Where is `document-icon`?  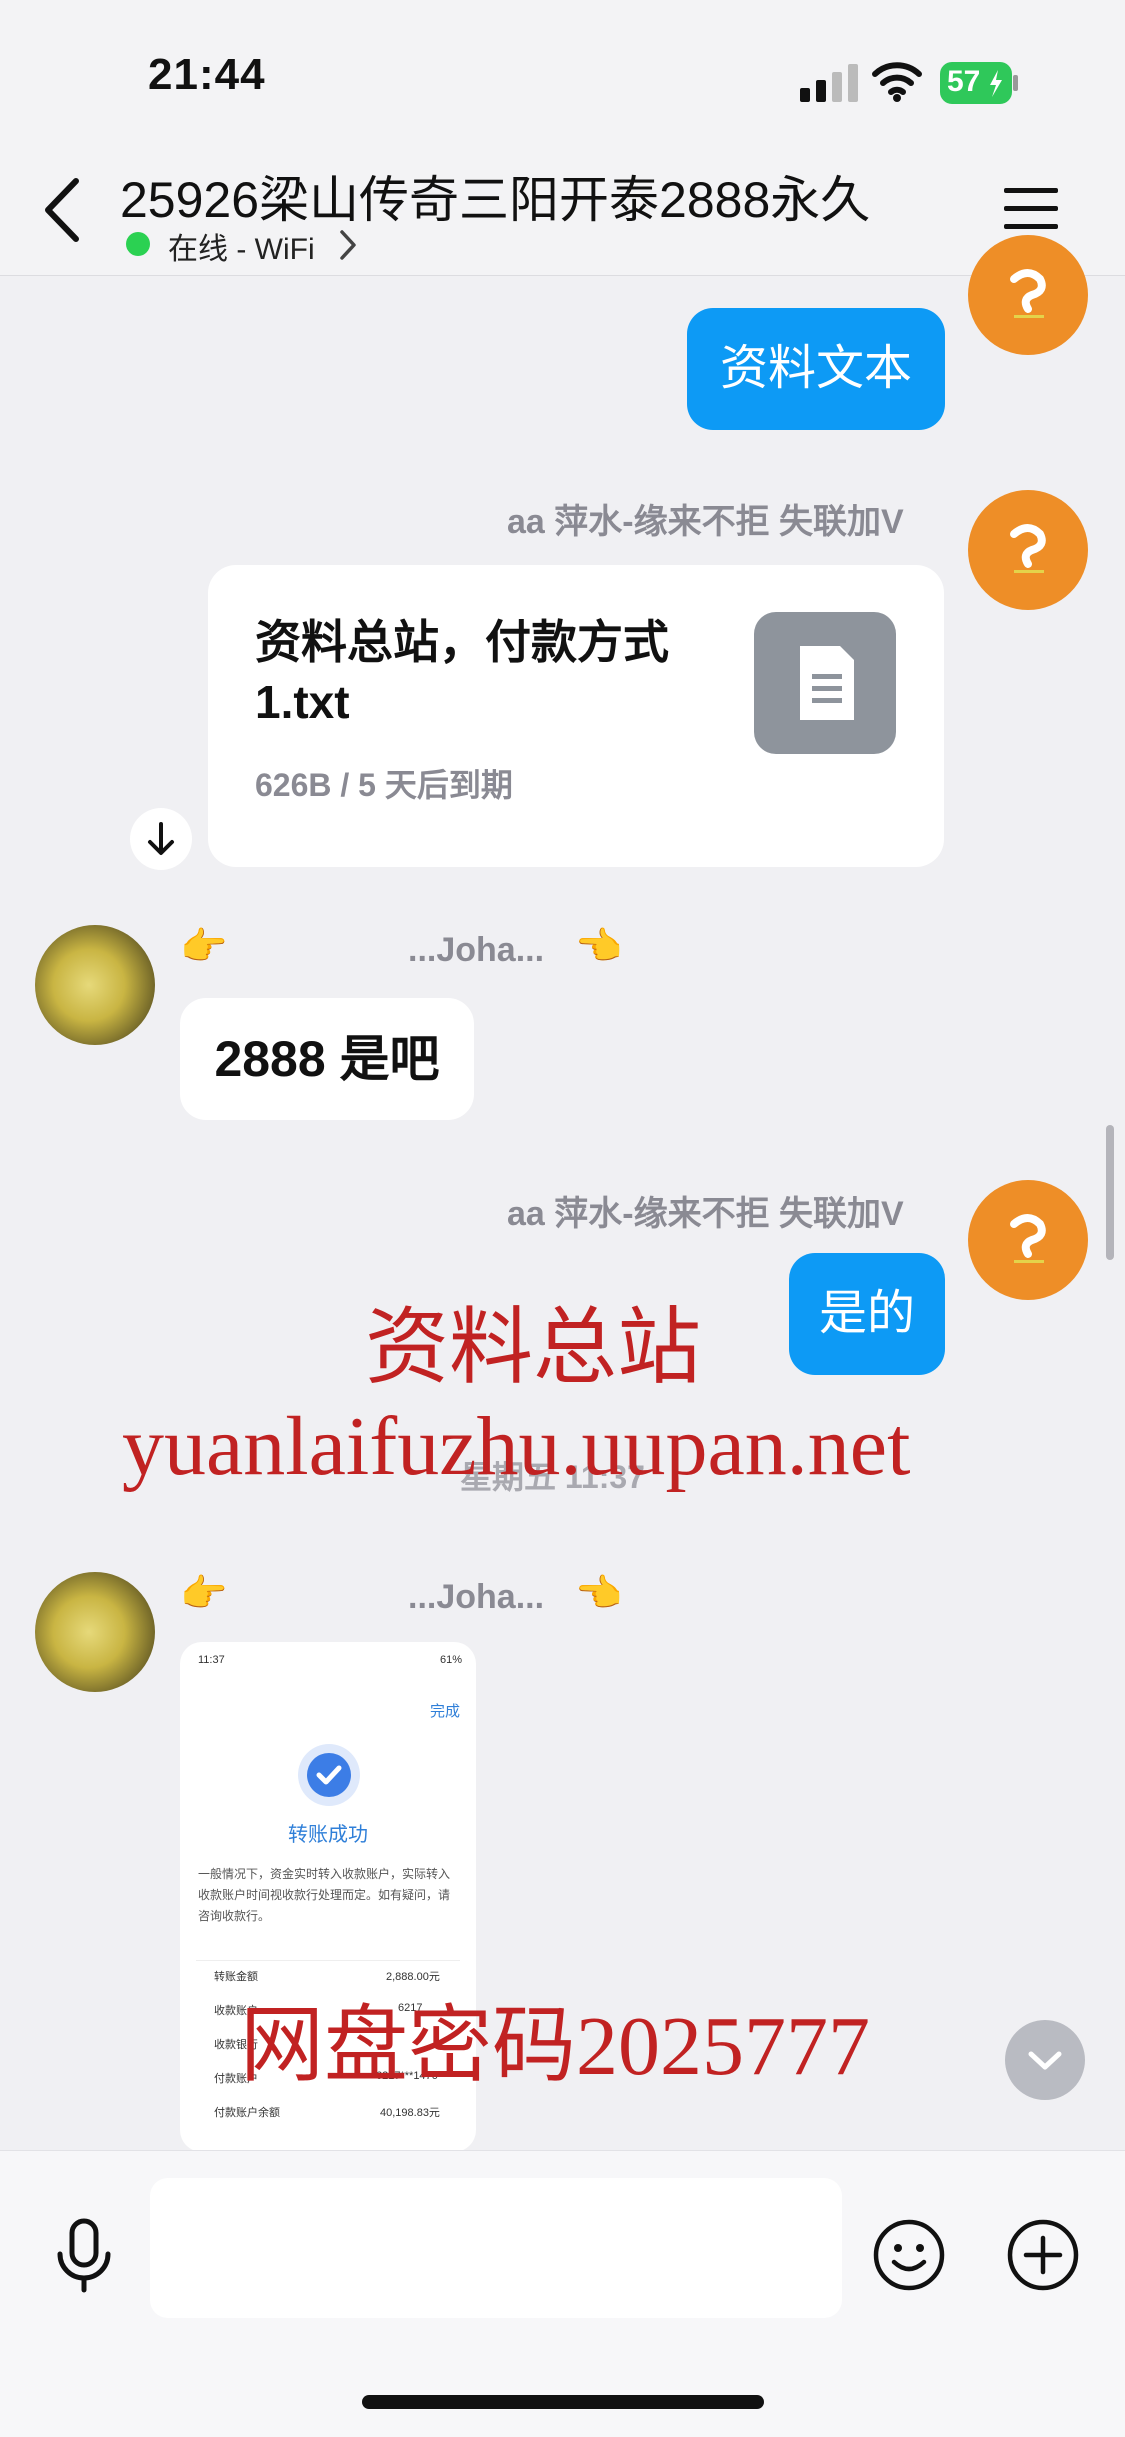
document-icon is located at coordinates (825, 683).